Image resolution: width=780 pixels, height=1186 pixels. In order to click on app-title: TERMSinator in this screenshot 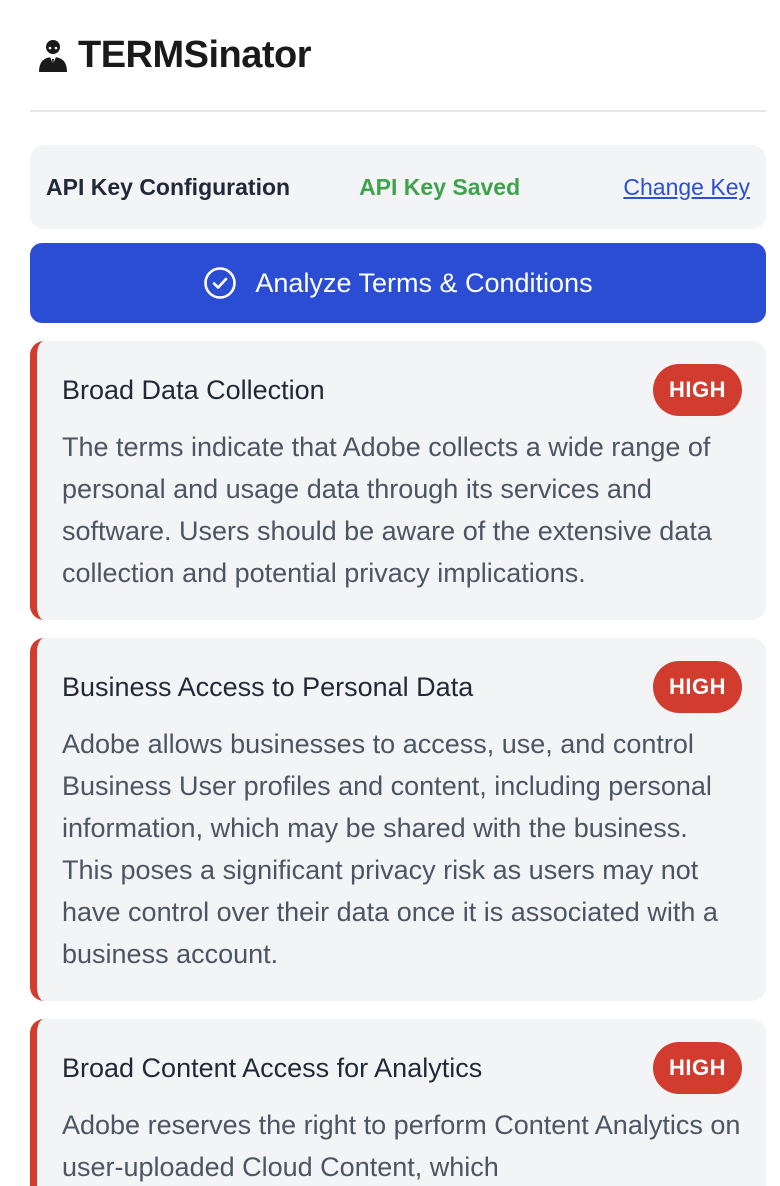, I will do `click(195, 54)`.